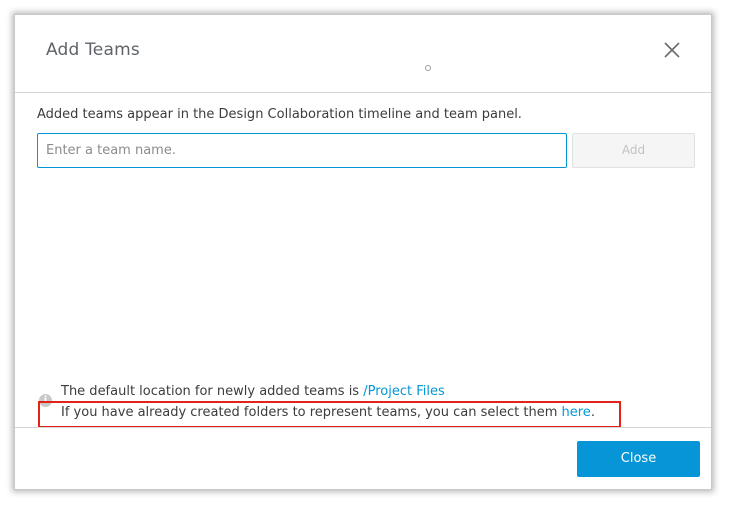 The image size is (730, 506). Describe the element at coordinates (363, 427) in the screenshot. I see `footer-divider` at that location.